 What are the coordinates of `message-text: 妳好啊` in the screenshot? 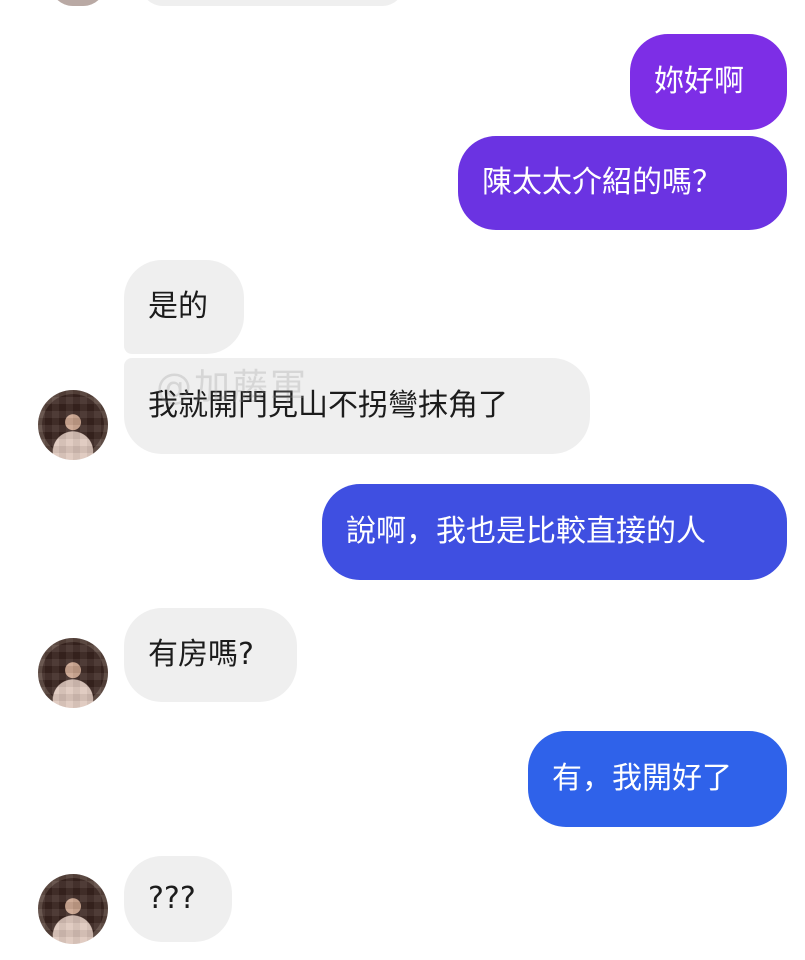 It's located at (699, 81).